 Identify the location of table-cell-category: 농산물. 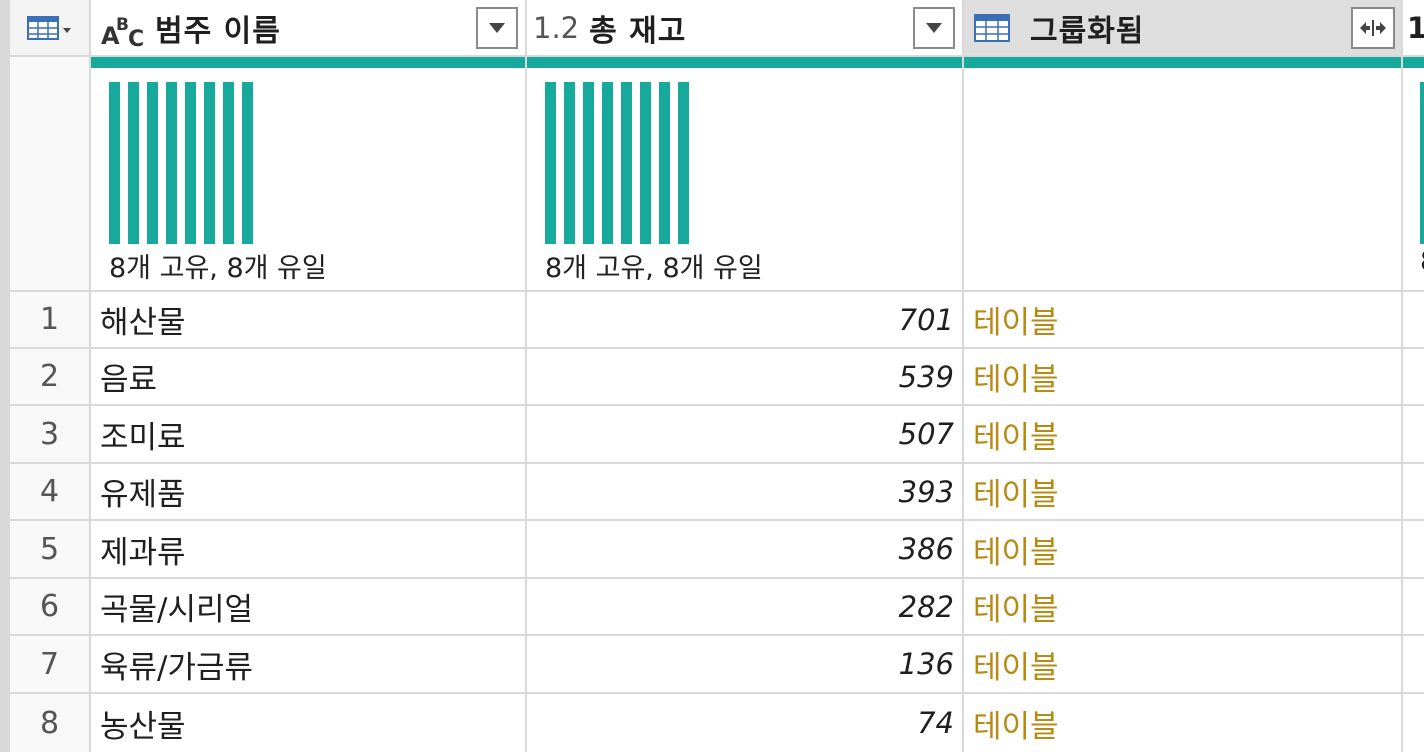
(308, 723).